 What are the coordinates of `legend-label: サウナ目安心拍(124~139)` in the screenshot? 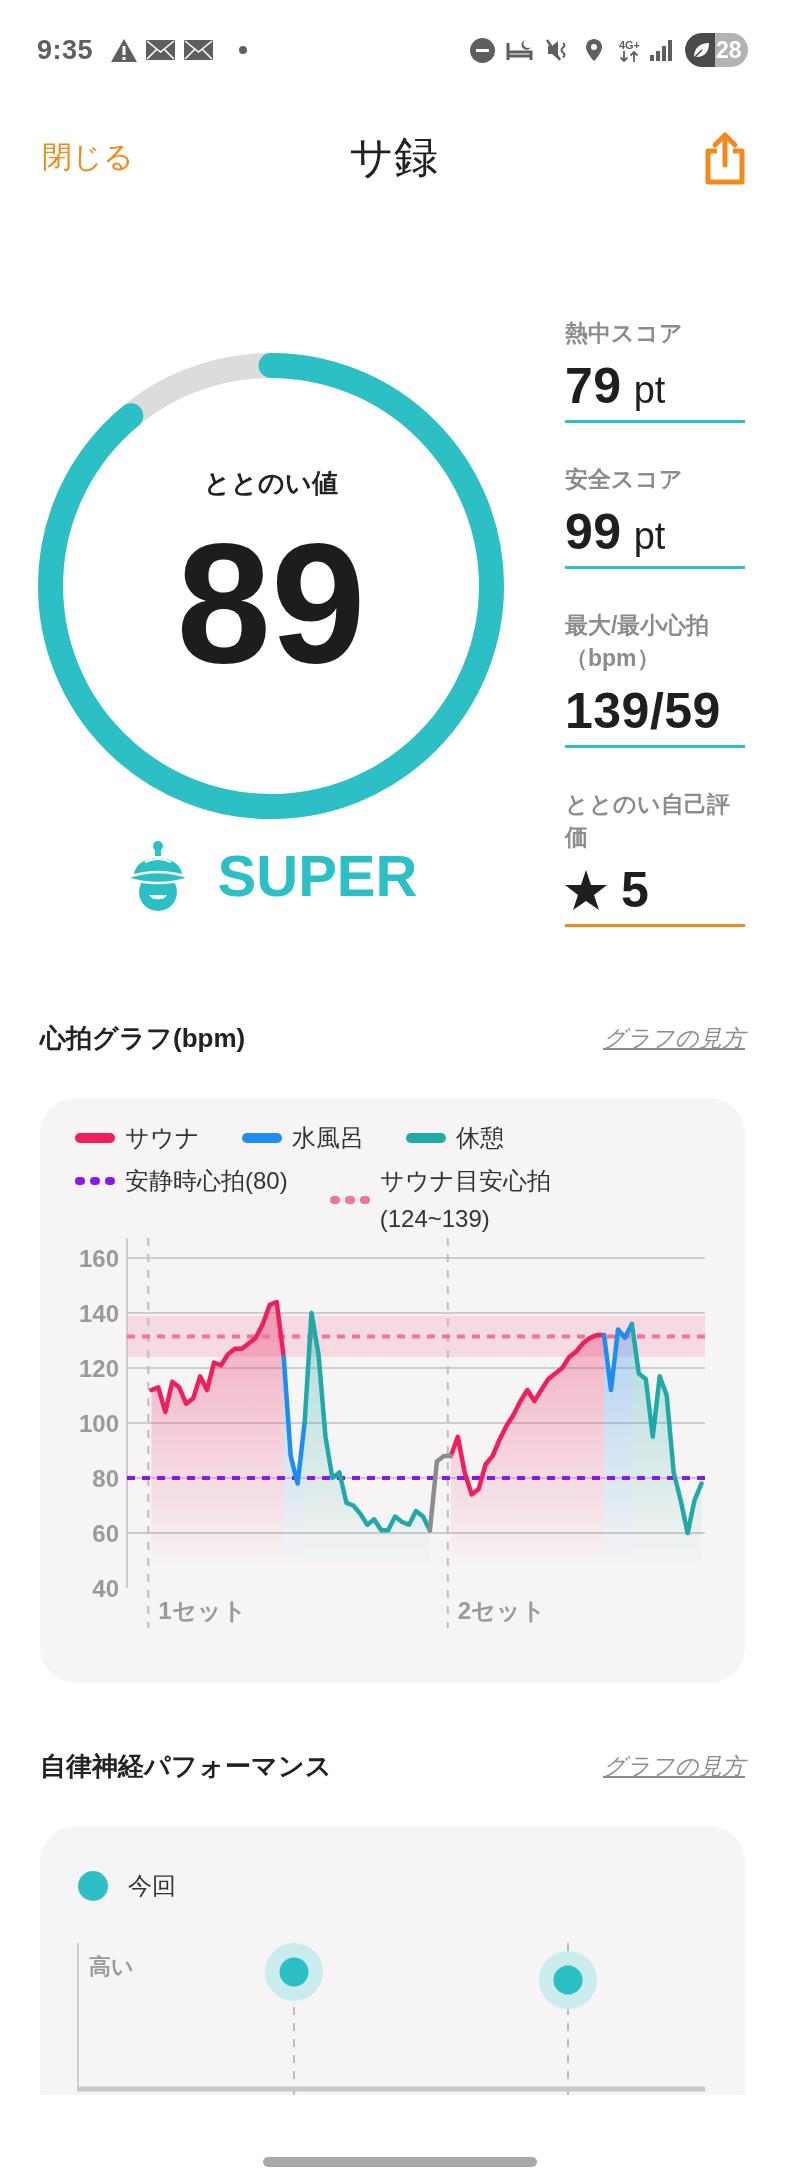 It's located at (465, 1200).